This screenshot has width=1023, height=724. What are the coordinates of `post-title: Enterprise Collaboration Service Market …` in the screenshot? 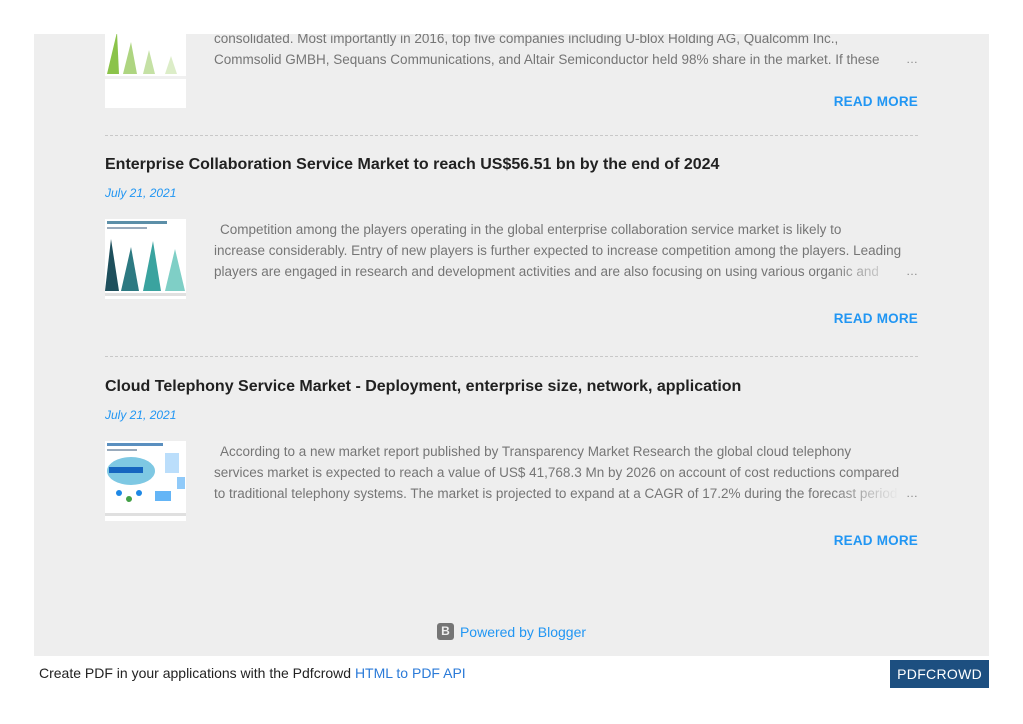 It's located at (511, 165).